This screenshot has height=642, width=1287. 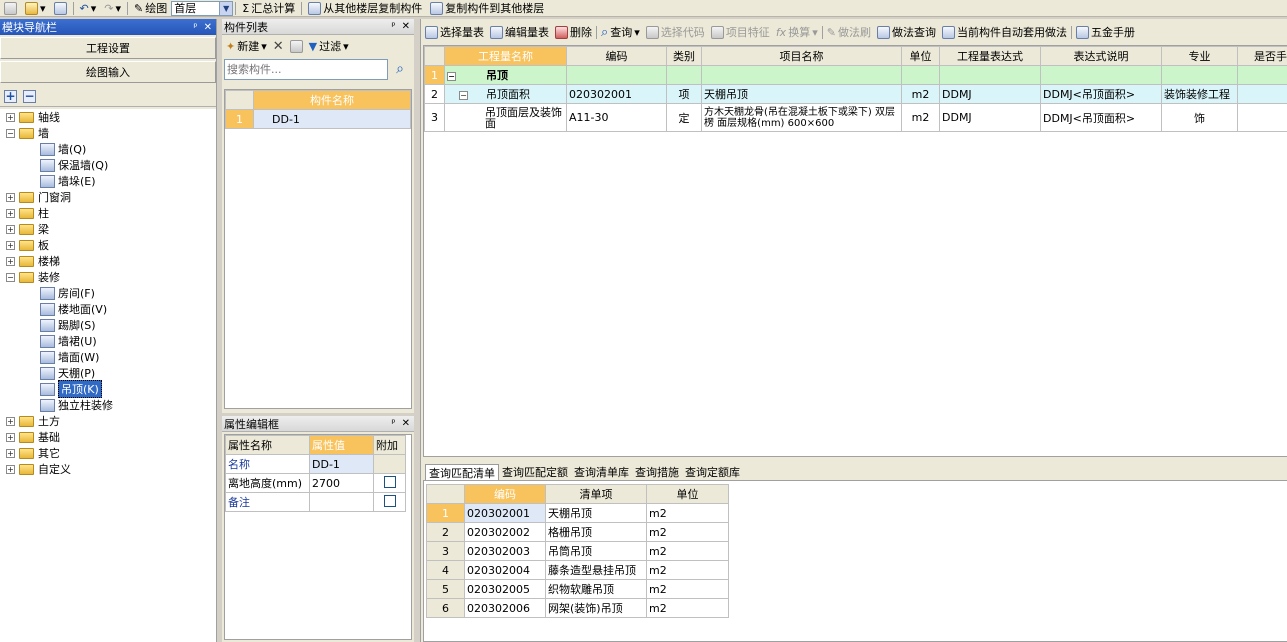 I want to click on tree-folder-item: + 楼梯, so click(x=33, y=261).